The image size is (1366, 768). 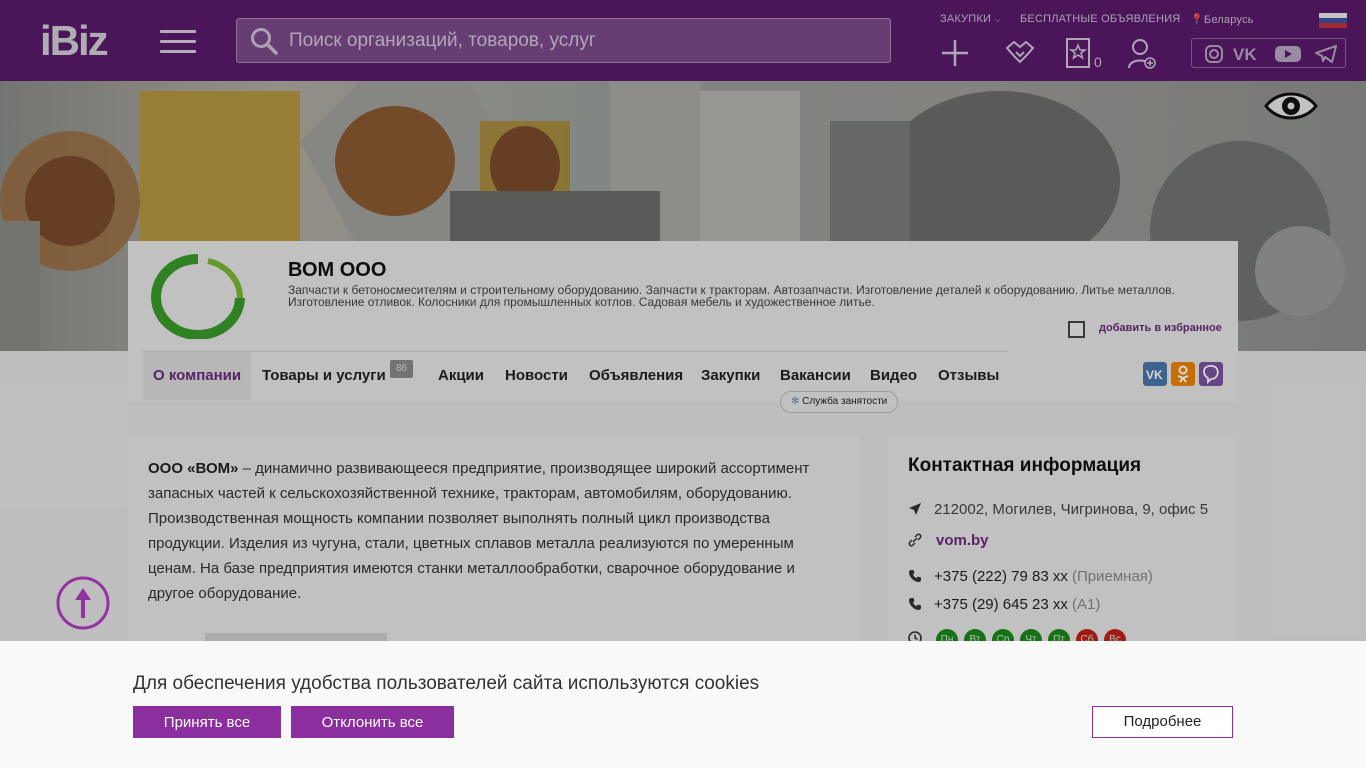 I want to click on free-ads-link: БЕСПЛАТНЫЕ ОБЪЯВЛЕНИЯ, so click(x=1100, y=19).